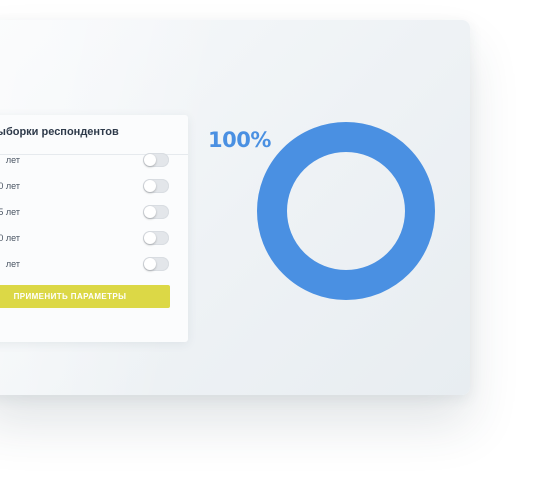  What do you see at coordinates (10, 212) in the screenshot?
I see `option-label: 5 лет` at bounding box center [10, 212].